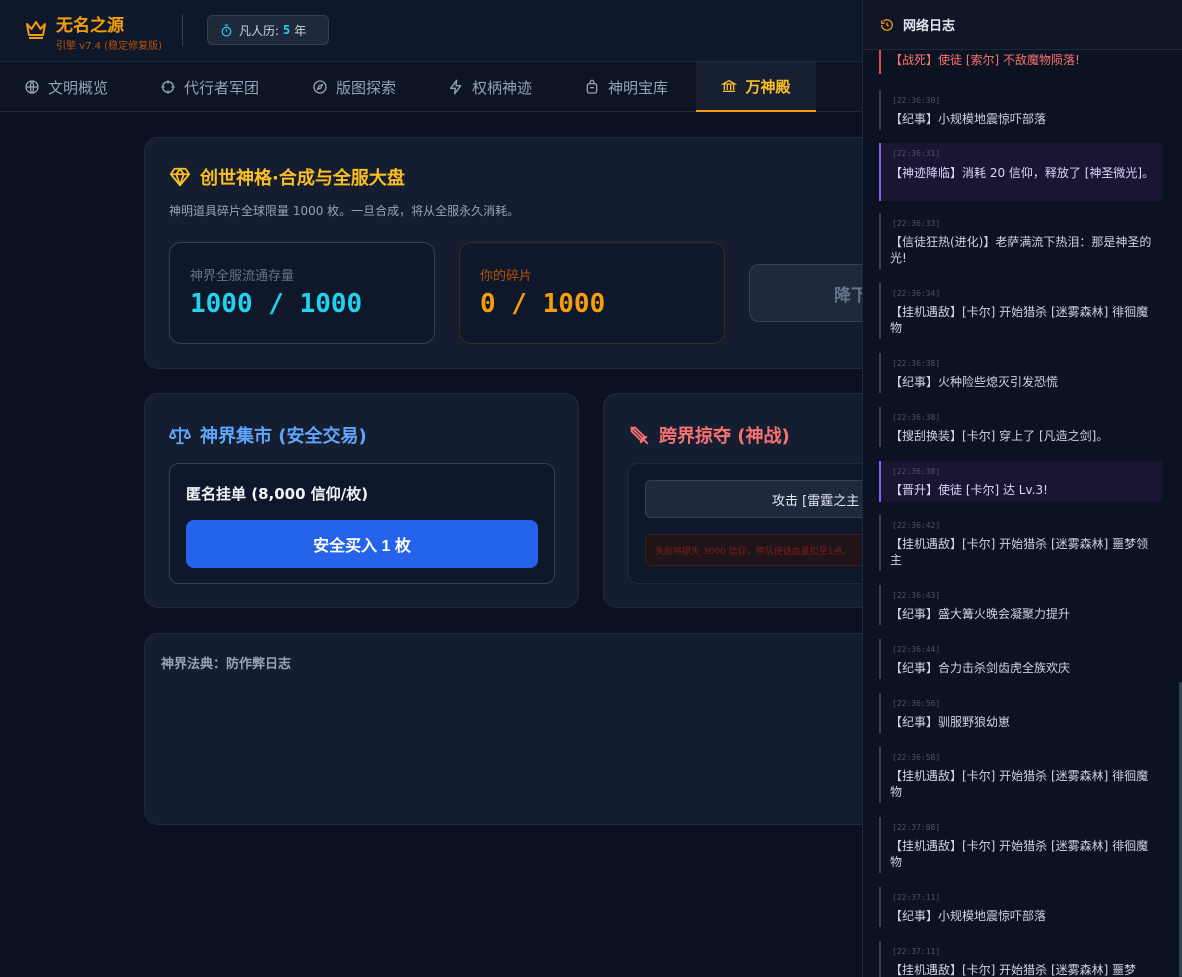  I want to click on stopwatch-icon, so click(226, 30).